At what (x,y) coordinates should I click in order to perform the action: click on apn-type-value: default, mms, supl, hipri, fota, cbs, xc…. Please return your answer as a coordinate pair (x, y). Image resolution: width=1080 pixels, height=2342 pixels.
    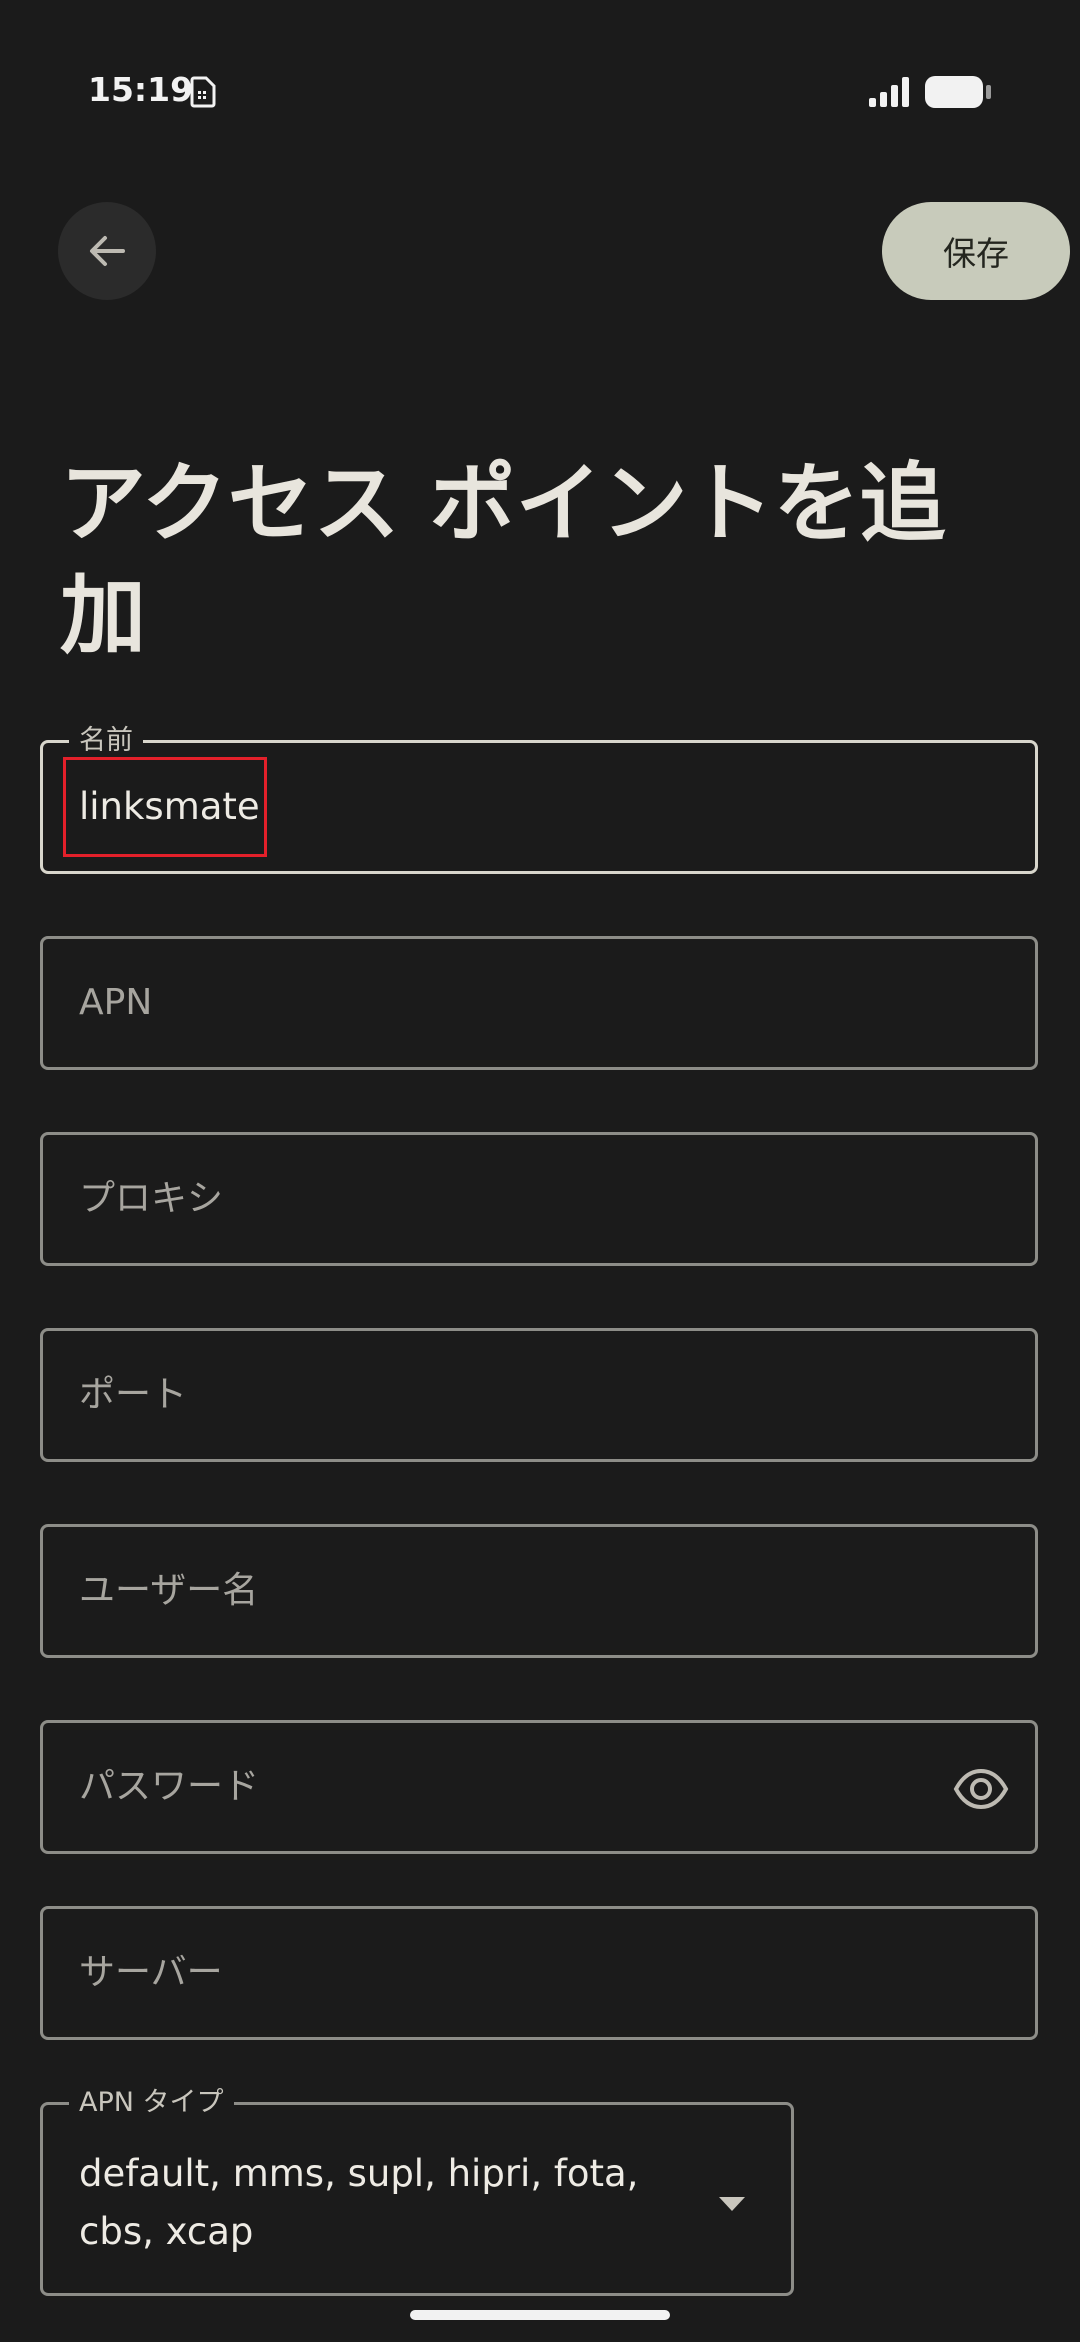
    Looking at the image, I should click on (359, 2202).